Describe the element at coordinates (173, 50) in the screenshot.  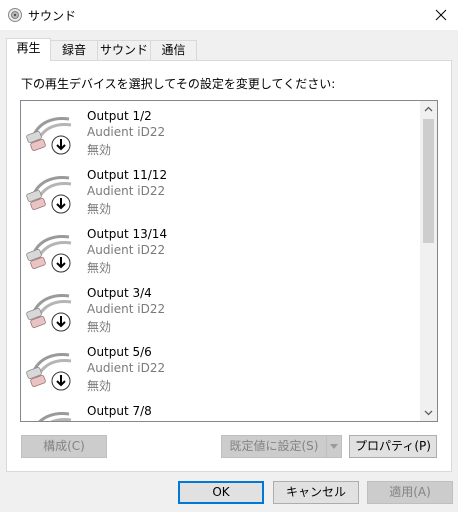
I see `tab-communications: 通信` at that location.